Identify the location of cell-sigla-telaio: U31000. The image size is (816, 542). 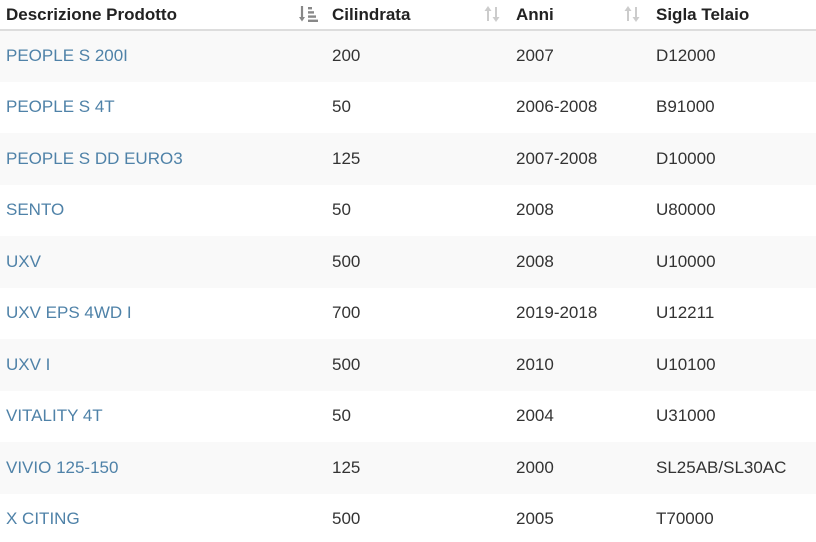
(733, 416).